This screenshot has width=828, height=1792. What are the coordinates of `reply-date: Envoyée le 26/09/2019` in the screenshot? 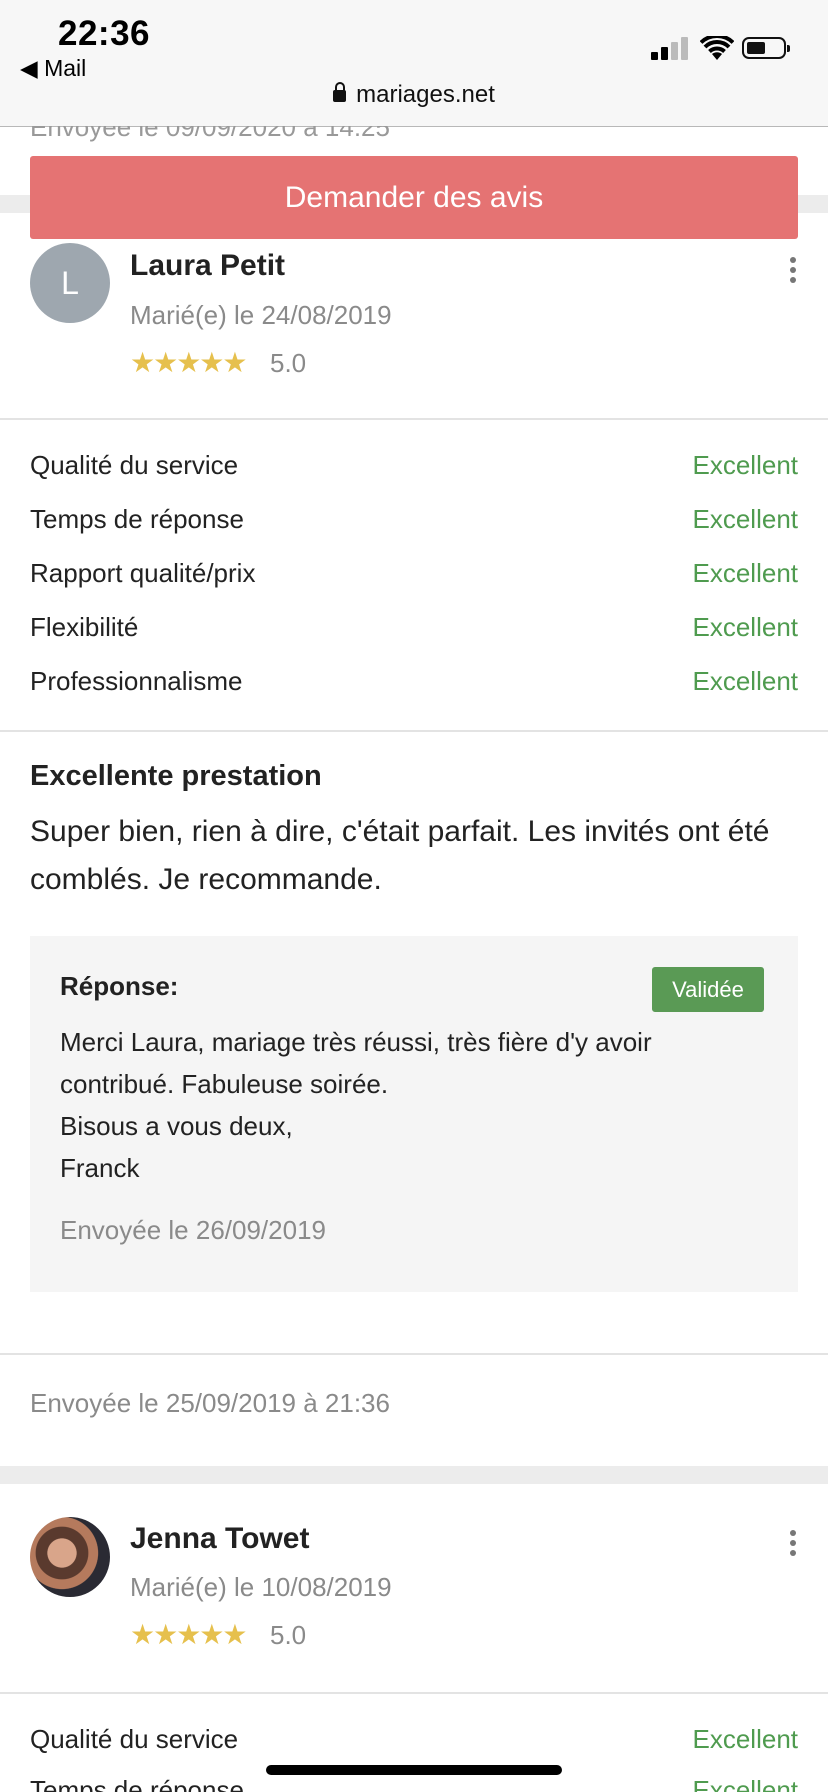 It's located at (193, 1230).